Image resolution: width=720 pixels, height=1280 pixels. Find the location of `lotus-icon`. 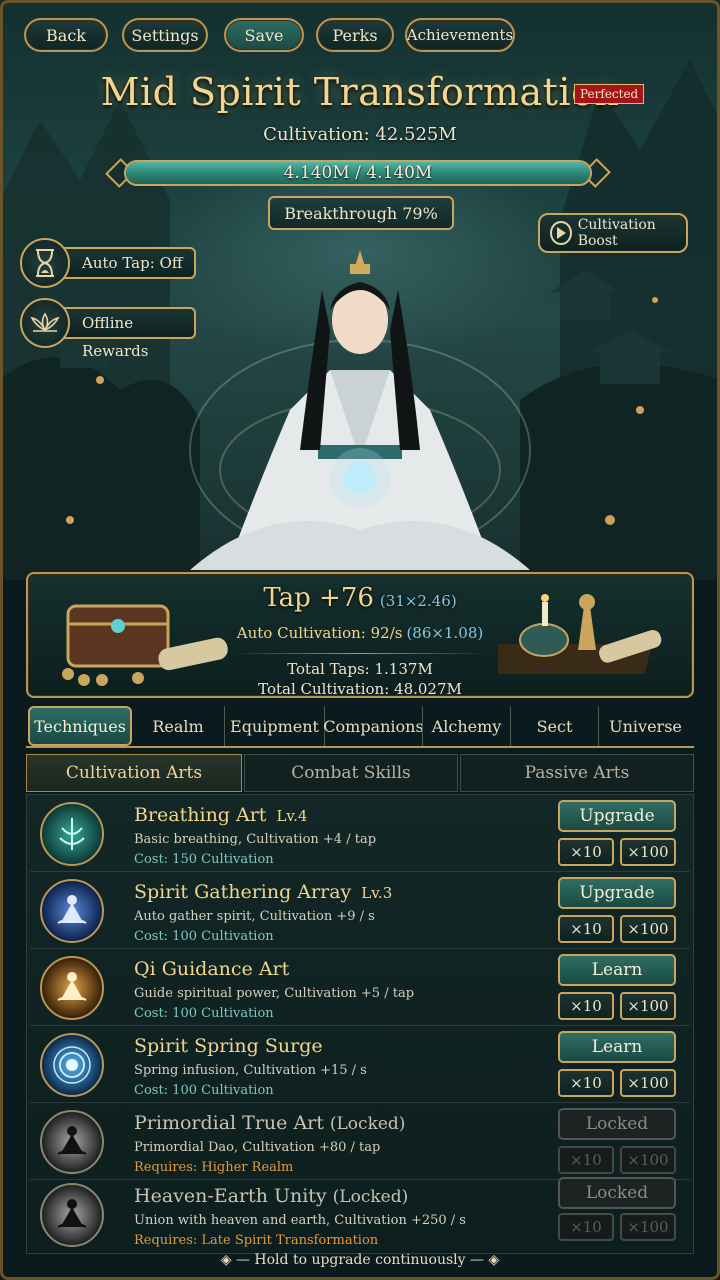

lotus-icon is located at coordinates (45, 323).